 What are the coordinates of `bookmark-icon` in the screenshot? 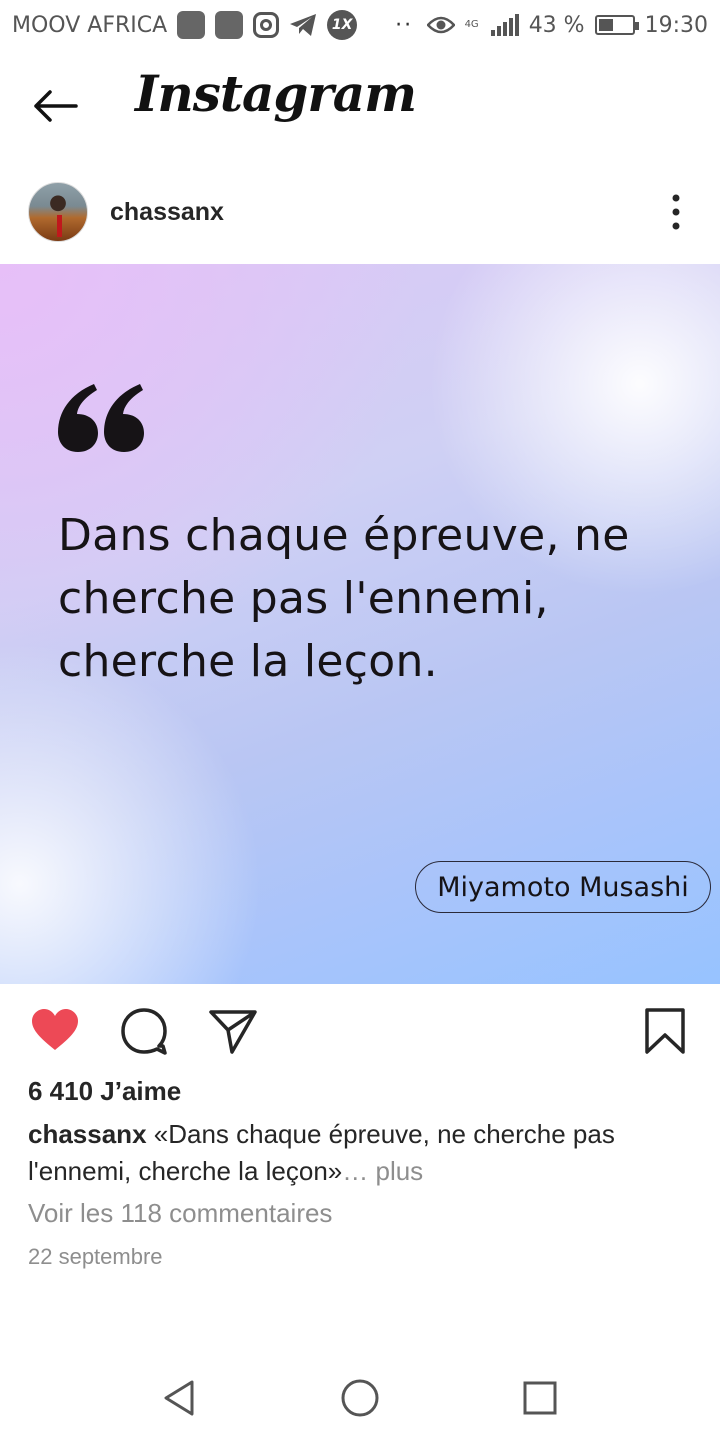 It's located at (665, 1031).